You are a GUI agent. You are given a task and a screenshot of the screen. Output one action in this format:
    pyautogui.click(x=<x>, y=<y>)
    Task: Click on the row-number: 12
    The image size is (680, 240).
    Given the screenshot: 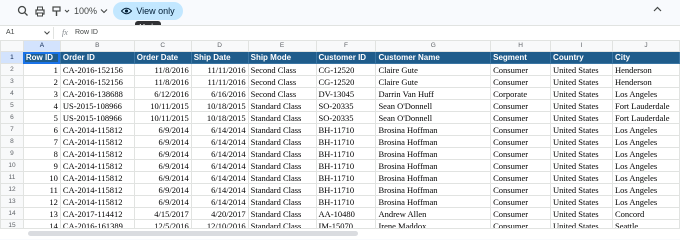 What is the action you would take?
    pyautogui.click(x=12, y=189)
    